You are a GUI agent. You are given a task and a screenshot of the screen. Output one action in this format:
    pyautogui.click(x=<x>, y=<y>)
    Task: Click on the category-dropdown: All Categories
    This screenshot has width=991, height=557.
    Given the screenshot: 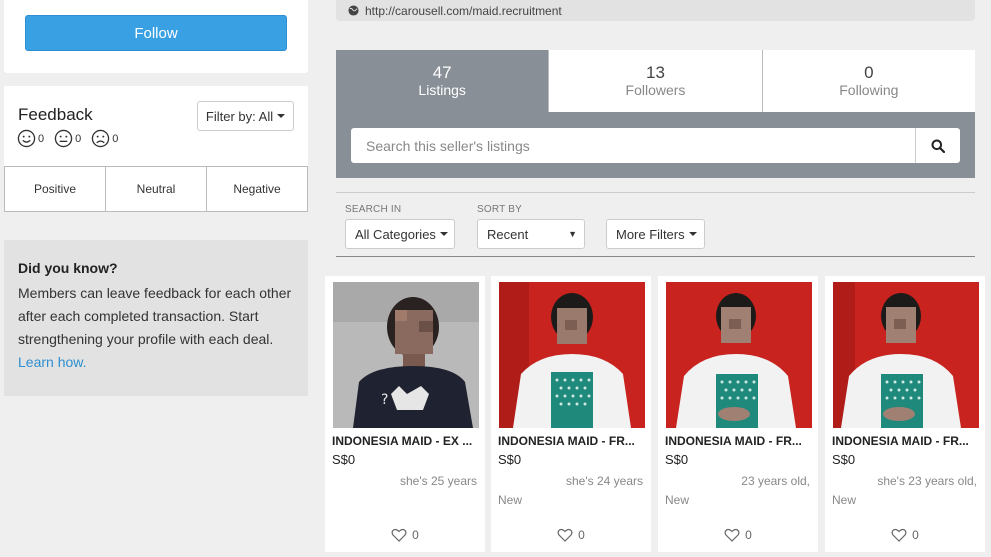 What is the action you would take?
    pyautogui.click(x=400, y=234)
    